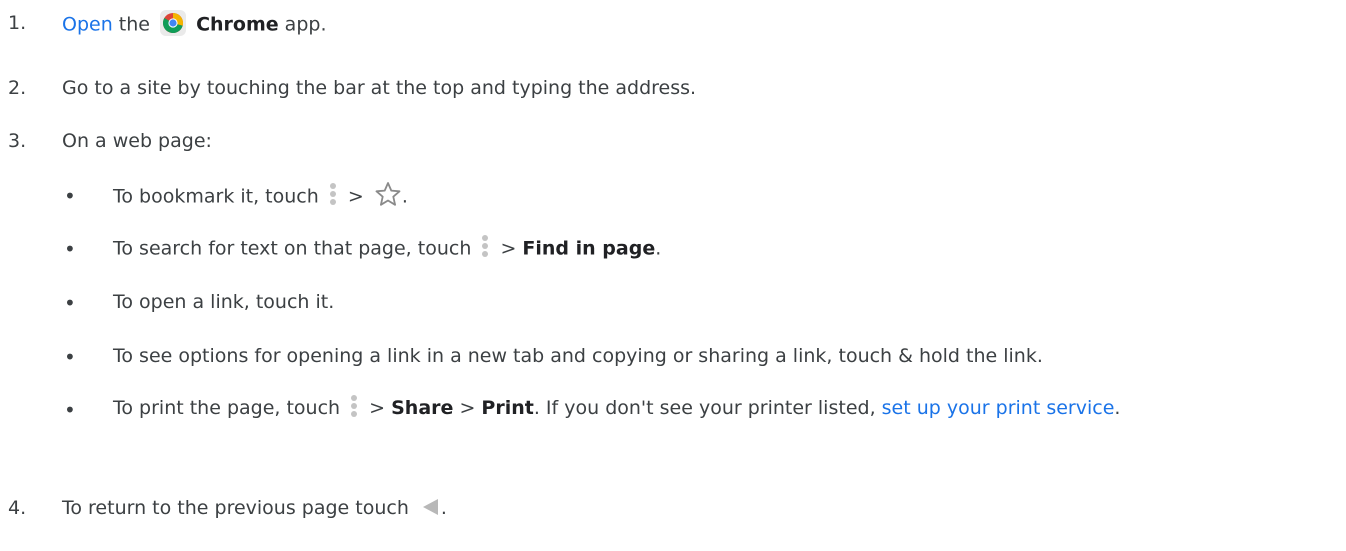  Describe the element at coordinates (17, 508) in the screenshot. I see `step-number: 4.` at that location.